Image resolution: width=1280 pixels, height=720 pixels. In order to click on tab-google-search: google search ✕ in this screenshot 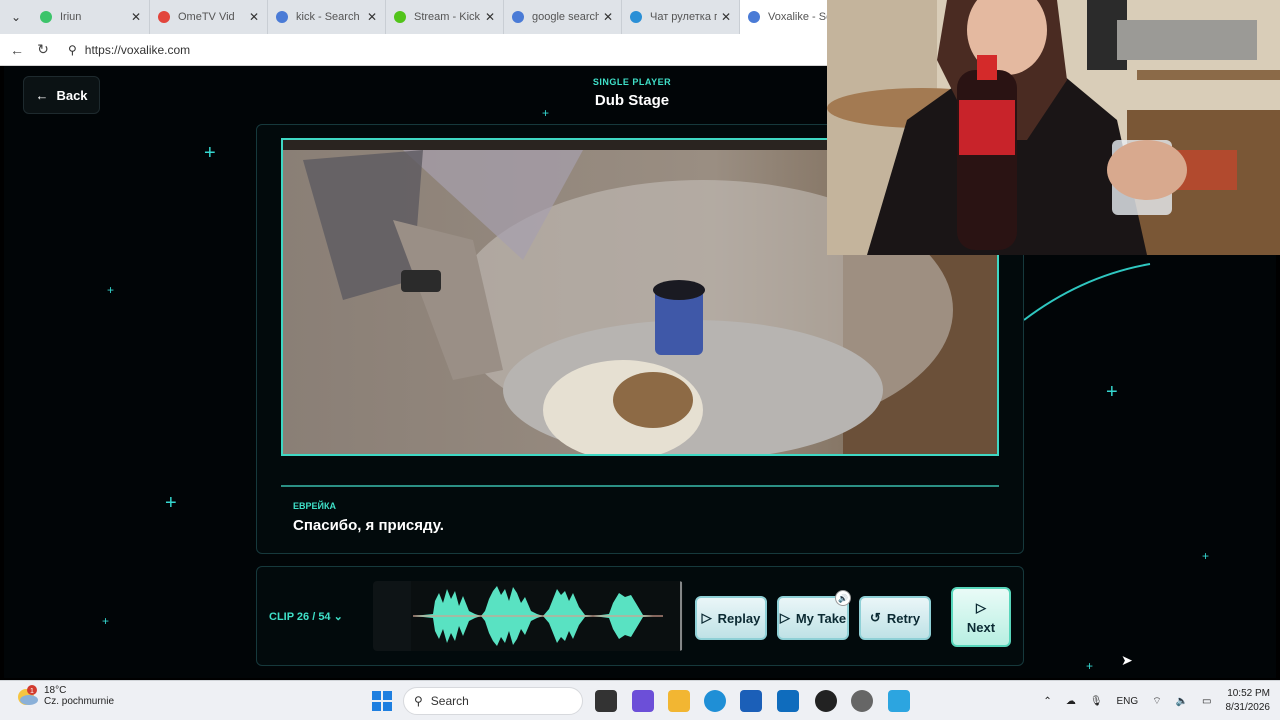, I will do `click(563, 17)`.